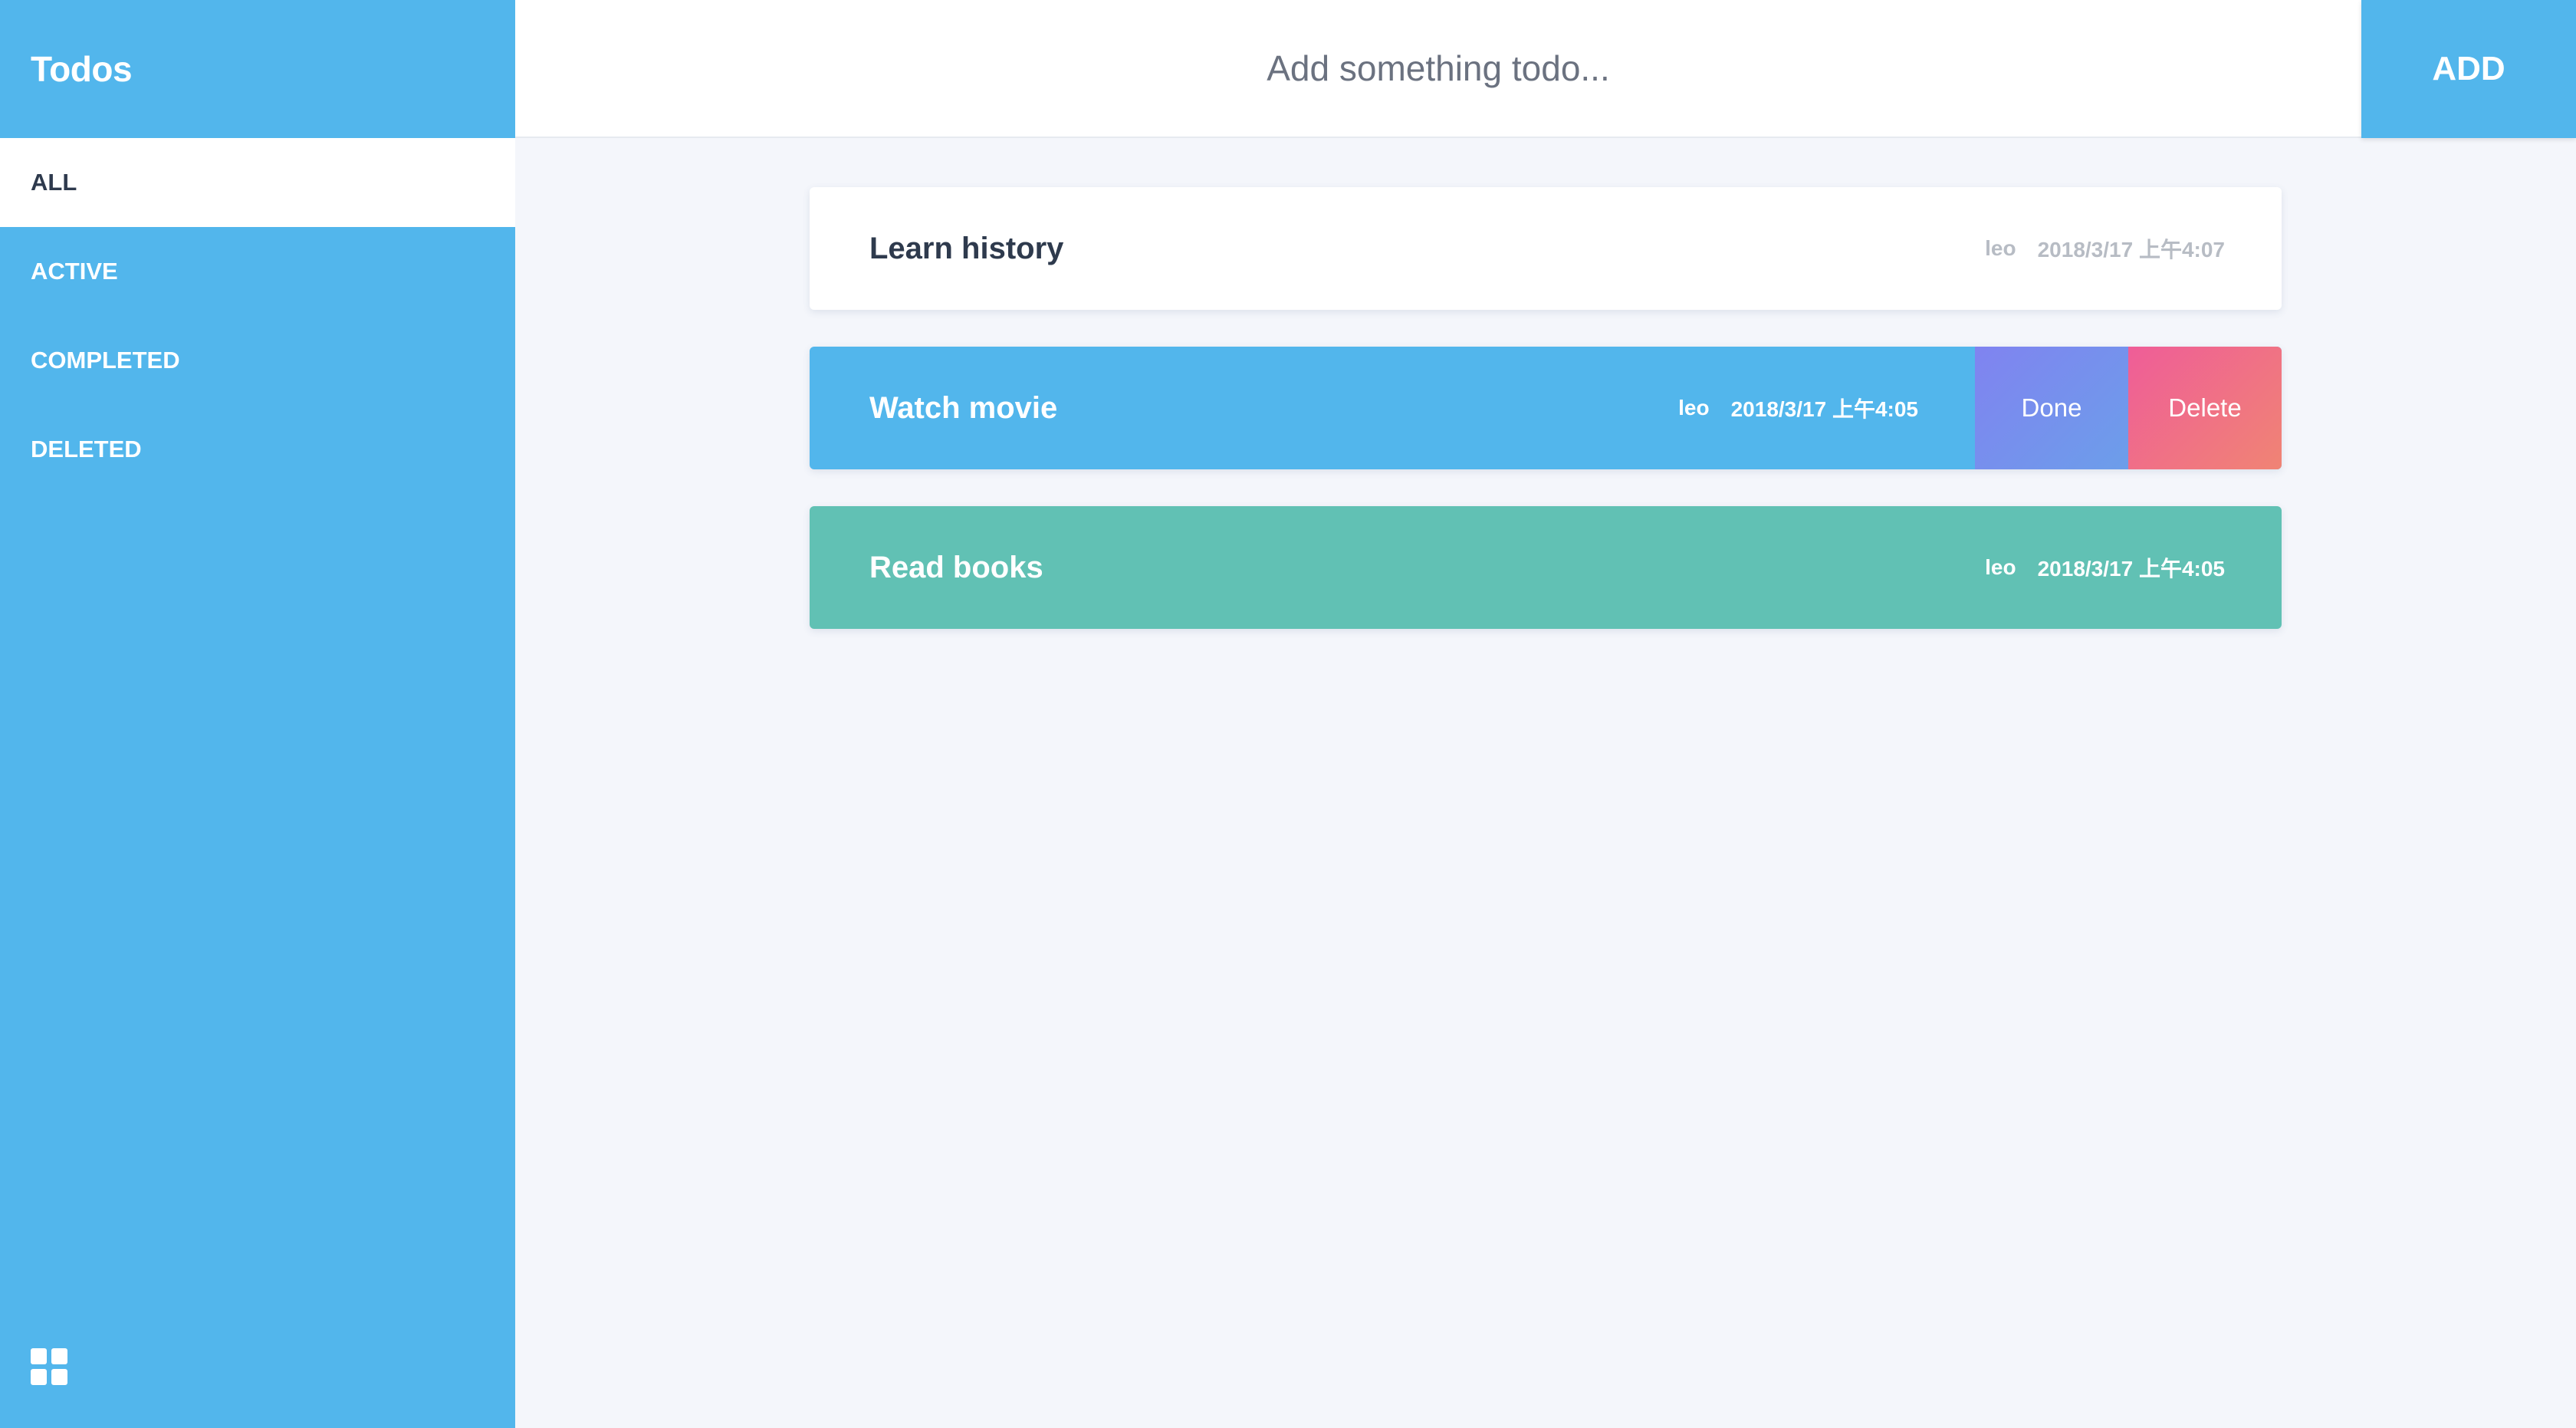 This screenshot has height=1428, width=2576. Describe the element at coordinates (257, 449) in the screenshot. I see `sidebar-item-deleted: DELETED` at that location.